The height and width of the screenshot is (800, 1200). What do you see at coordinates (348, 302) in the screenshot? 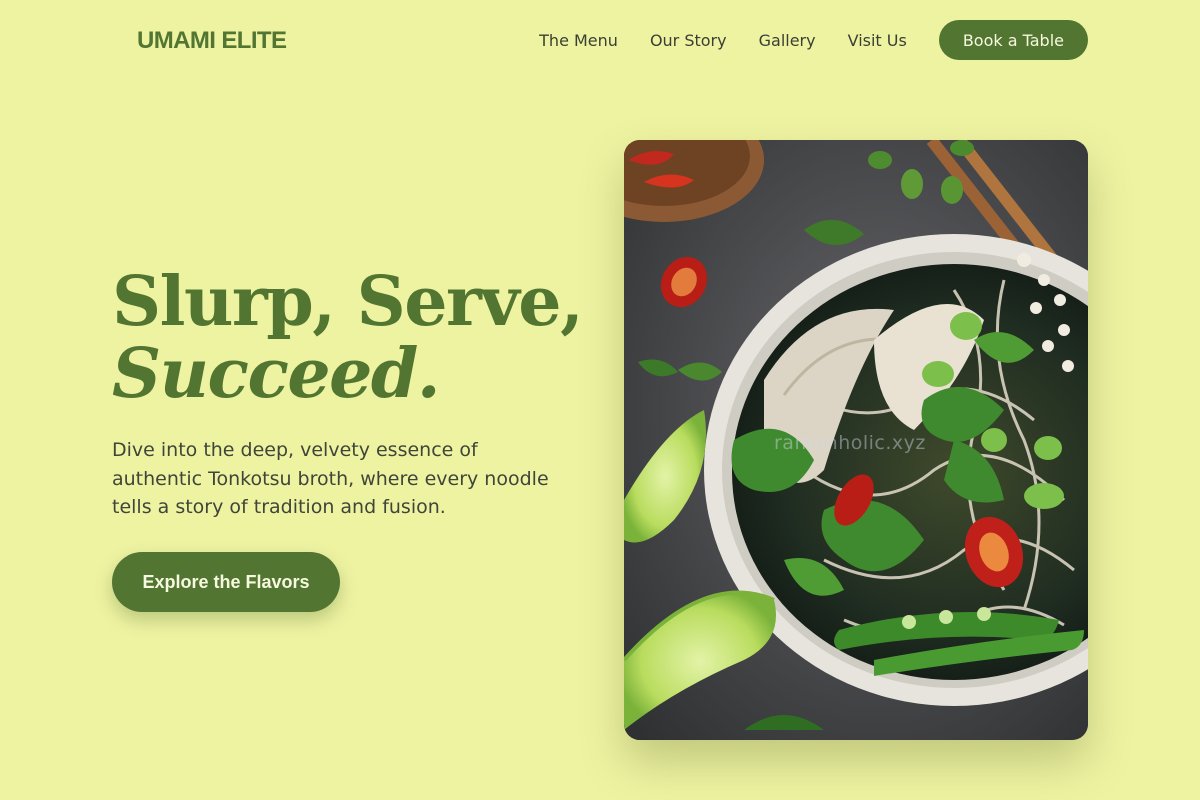
I see `hero-title-line-1: Slurp, Serve,` at bounding box center [348, 302].